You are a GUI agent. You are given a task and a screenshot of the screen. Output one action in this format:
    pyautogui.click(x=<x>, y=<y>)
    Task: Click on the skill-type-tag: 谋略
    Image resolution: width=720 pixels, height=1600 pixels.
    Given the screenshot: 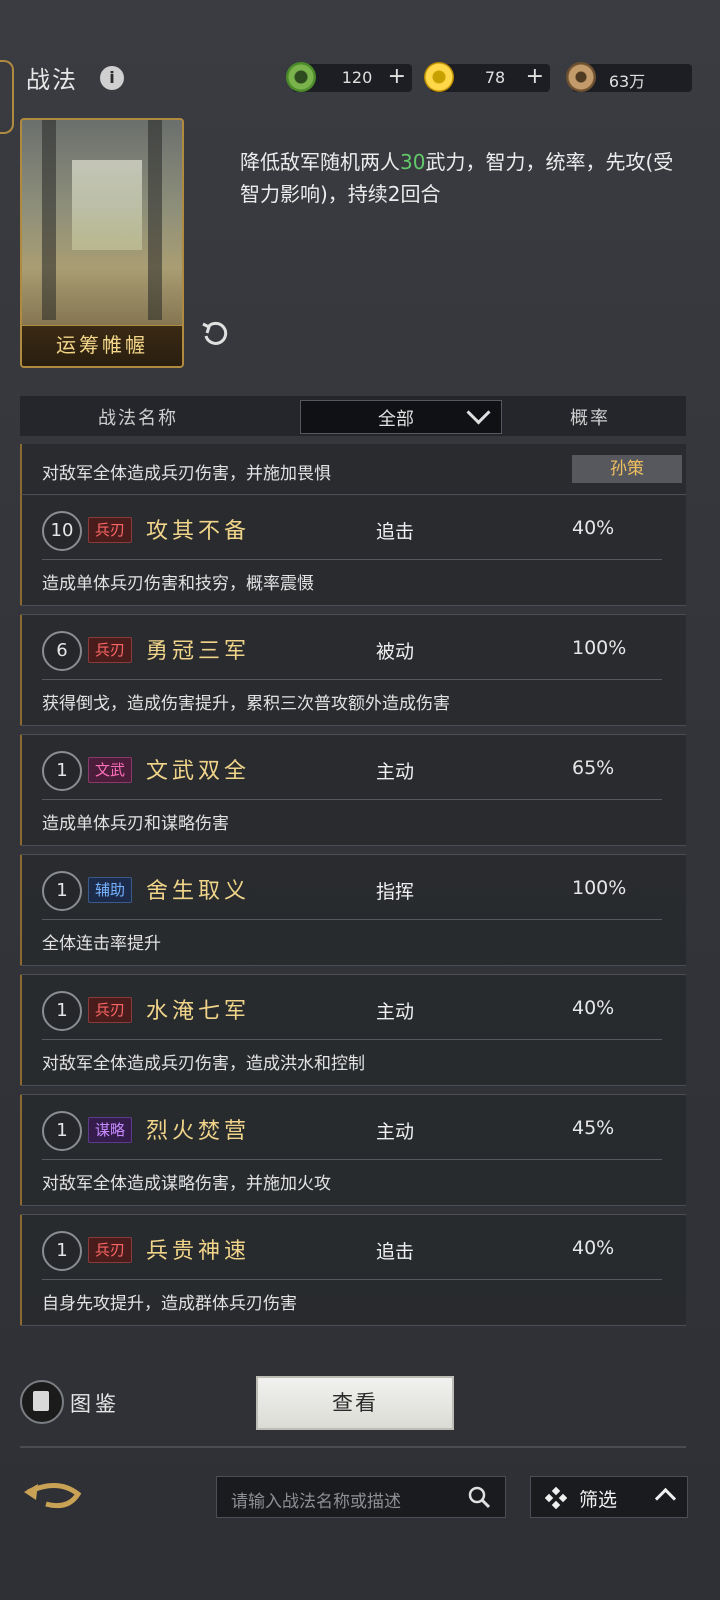 What is the action you would take?
    pyautogui.click(x=110, y=1130)
    